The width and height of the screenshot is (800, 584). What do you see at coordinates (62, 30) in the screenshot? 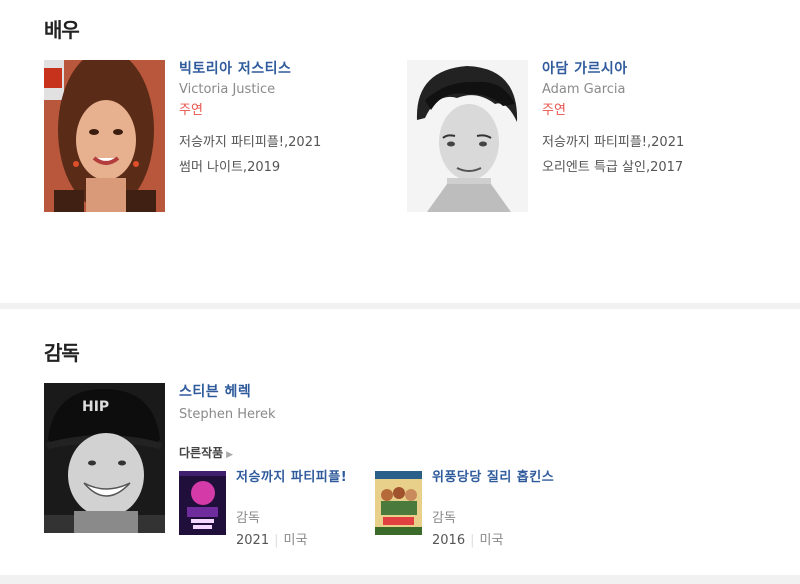
I see `actors-section-title: 배우` at bounding box center [62, 30].